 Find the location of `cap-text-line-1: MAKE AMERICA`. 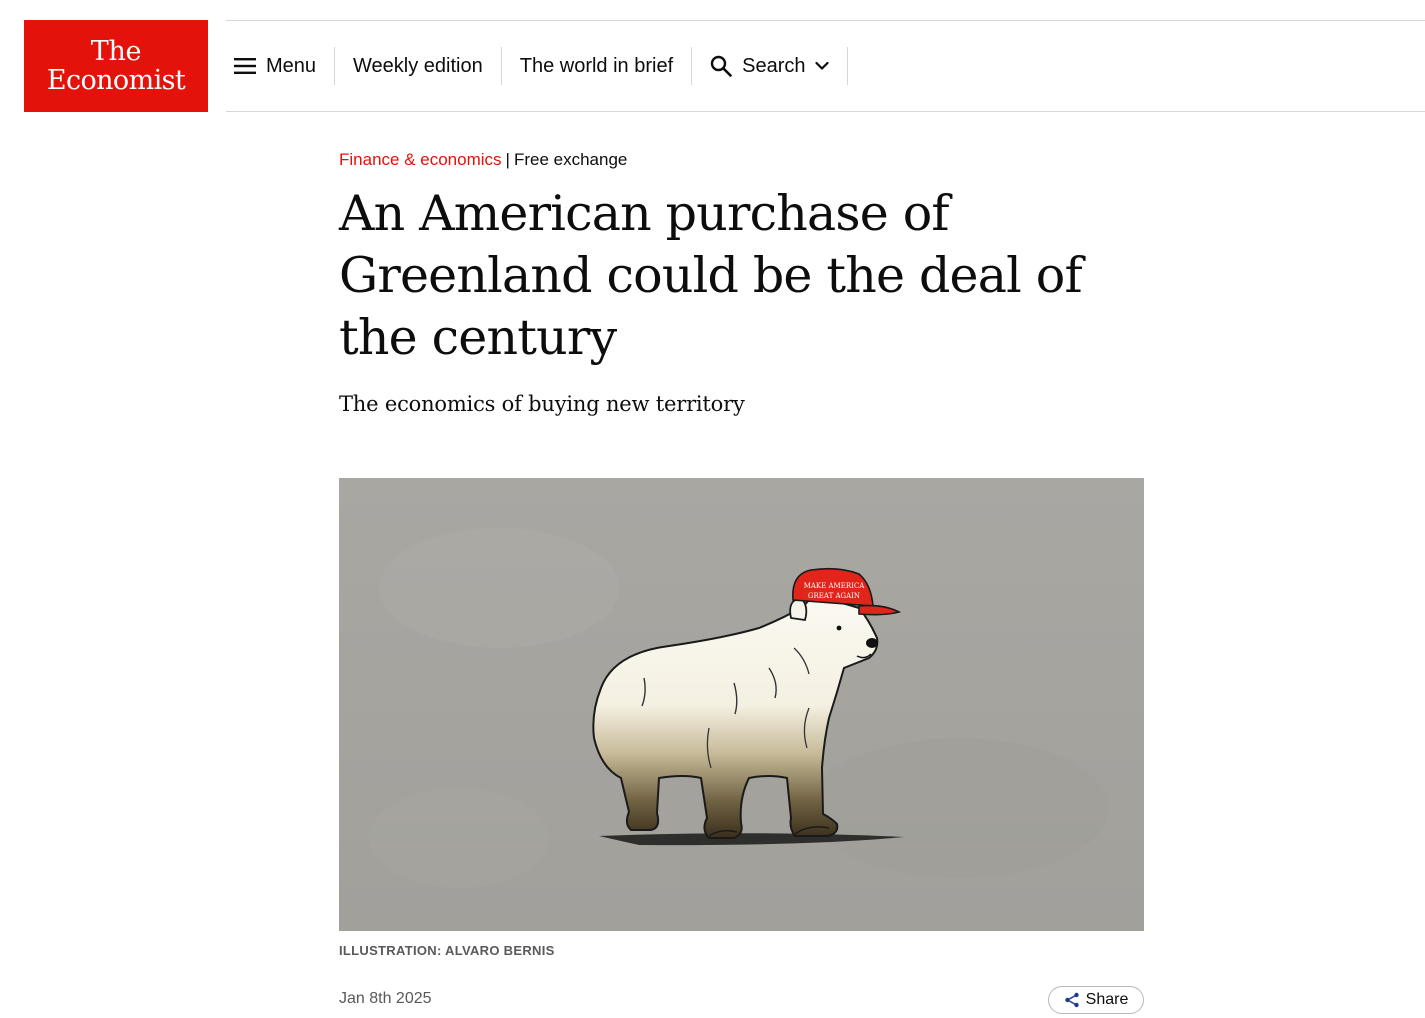

cap-text-line-1: MAKE AMERICA is located at coordinates (835, 586).